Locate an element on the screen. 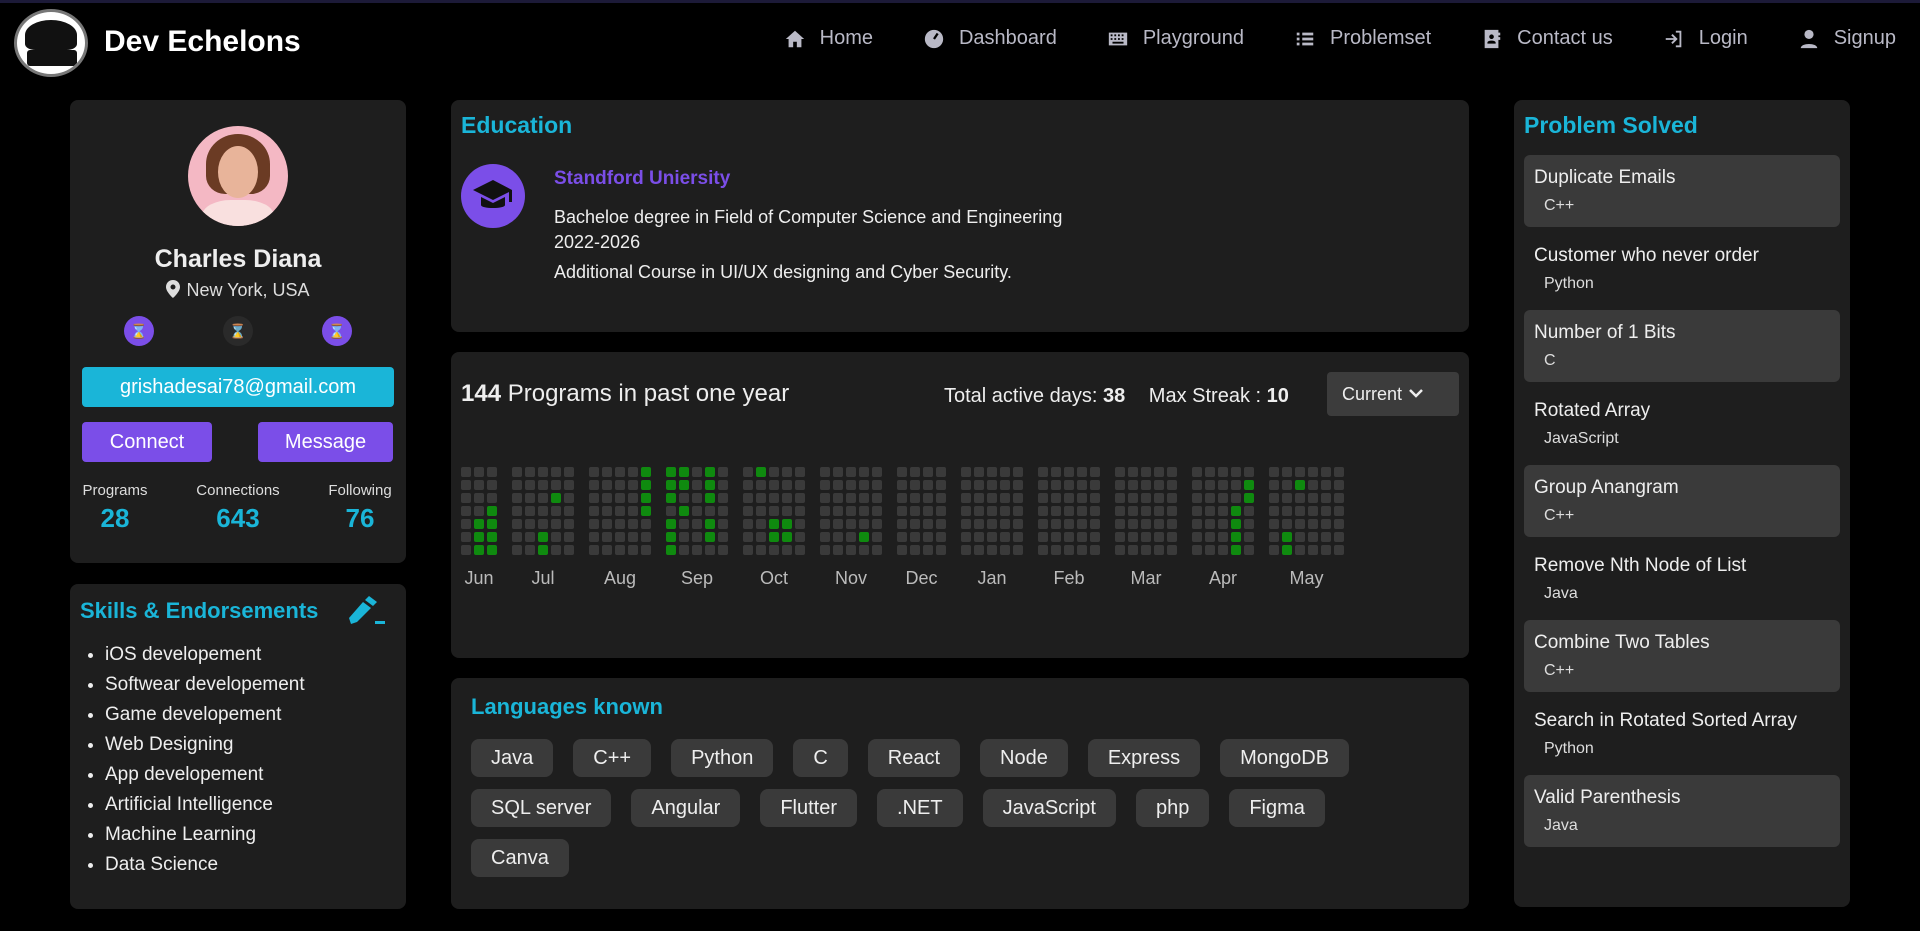 The height and width of the screenshot is (931, 1920). social-link-1-icon: ⌛ is located at coordinates (139, 331).